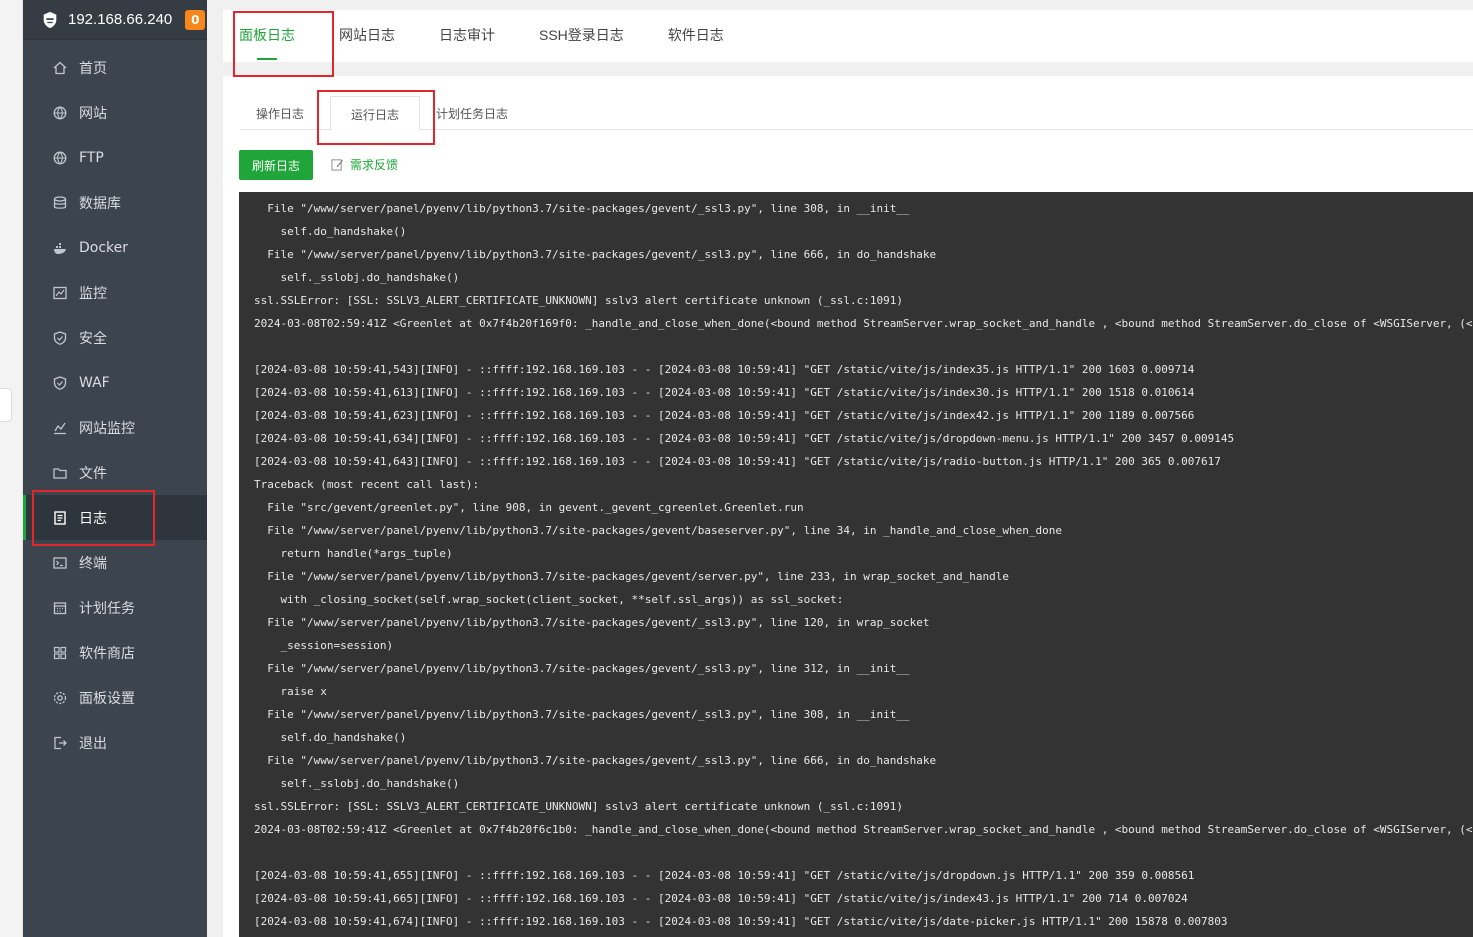  I want to click on sidebar-item-label: 安全, so click(93, 338).